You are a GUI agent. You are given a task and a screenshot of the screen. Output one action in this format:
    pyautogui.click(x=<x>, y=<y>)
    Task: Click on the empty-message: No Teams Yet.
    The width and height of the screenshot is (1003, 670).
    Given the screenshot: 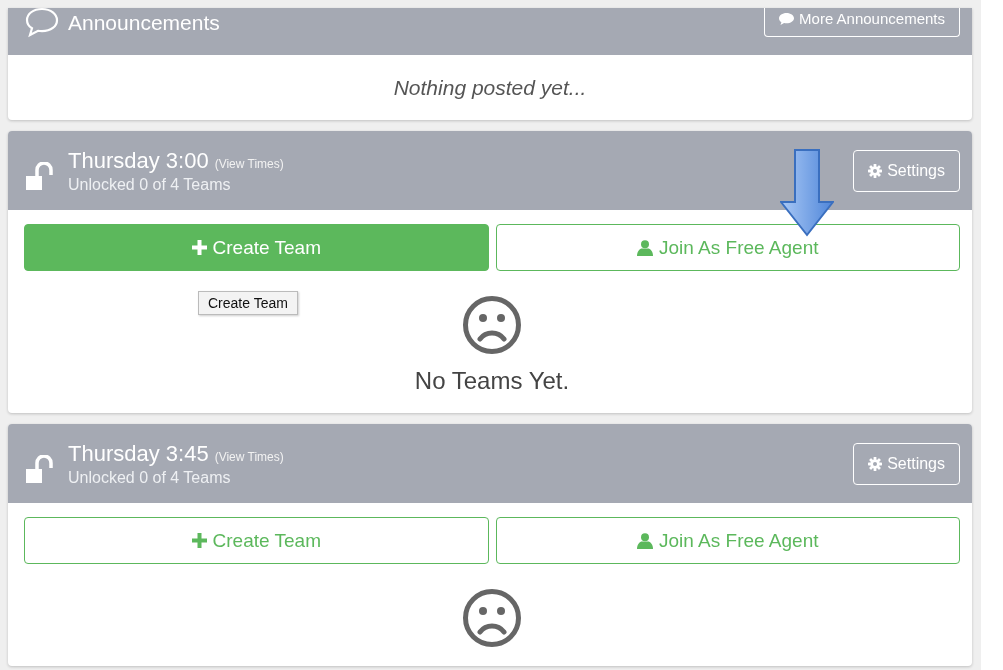 What is the action you would take?
    pyautogui.click(x=492, y=381)
    